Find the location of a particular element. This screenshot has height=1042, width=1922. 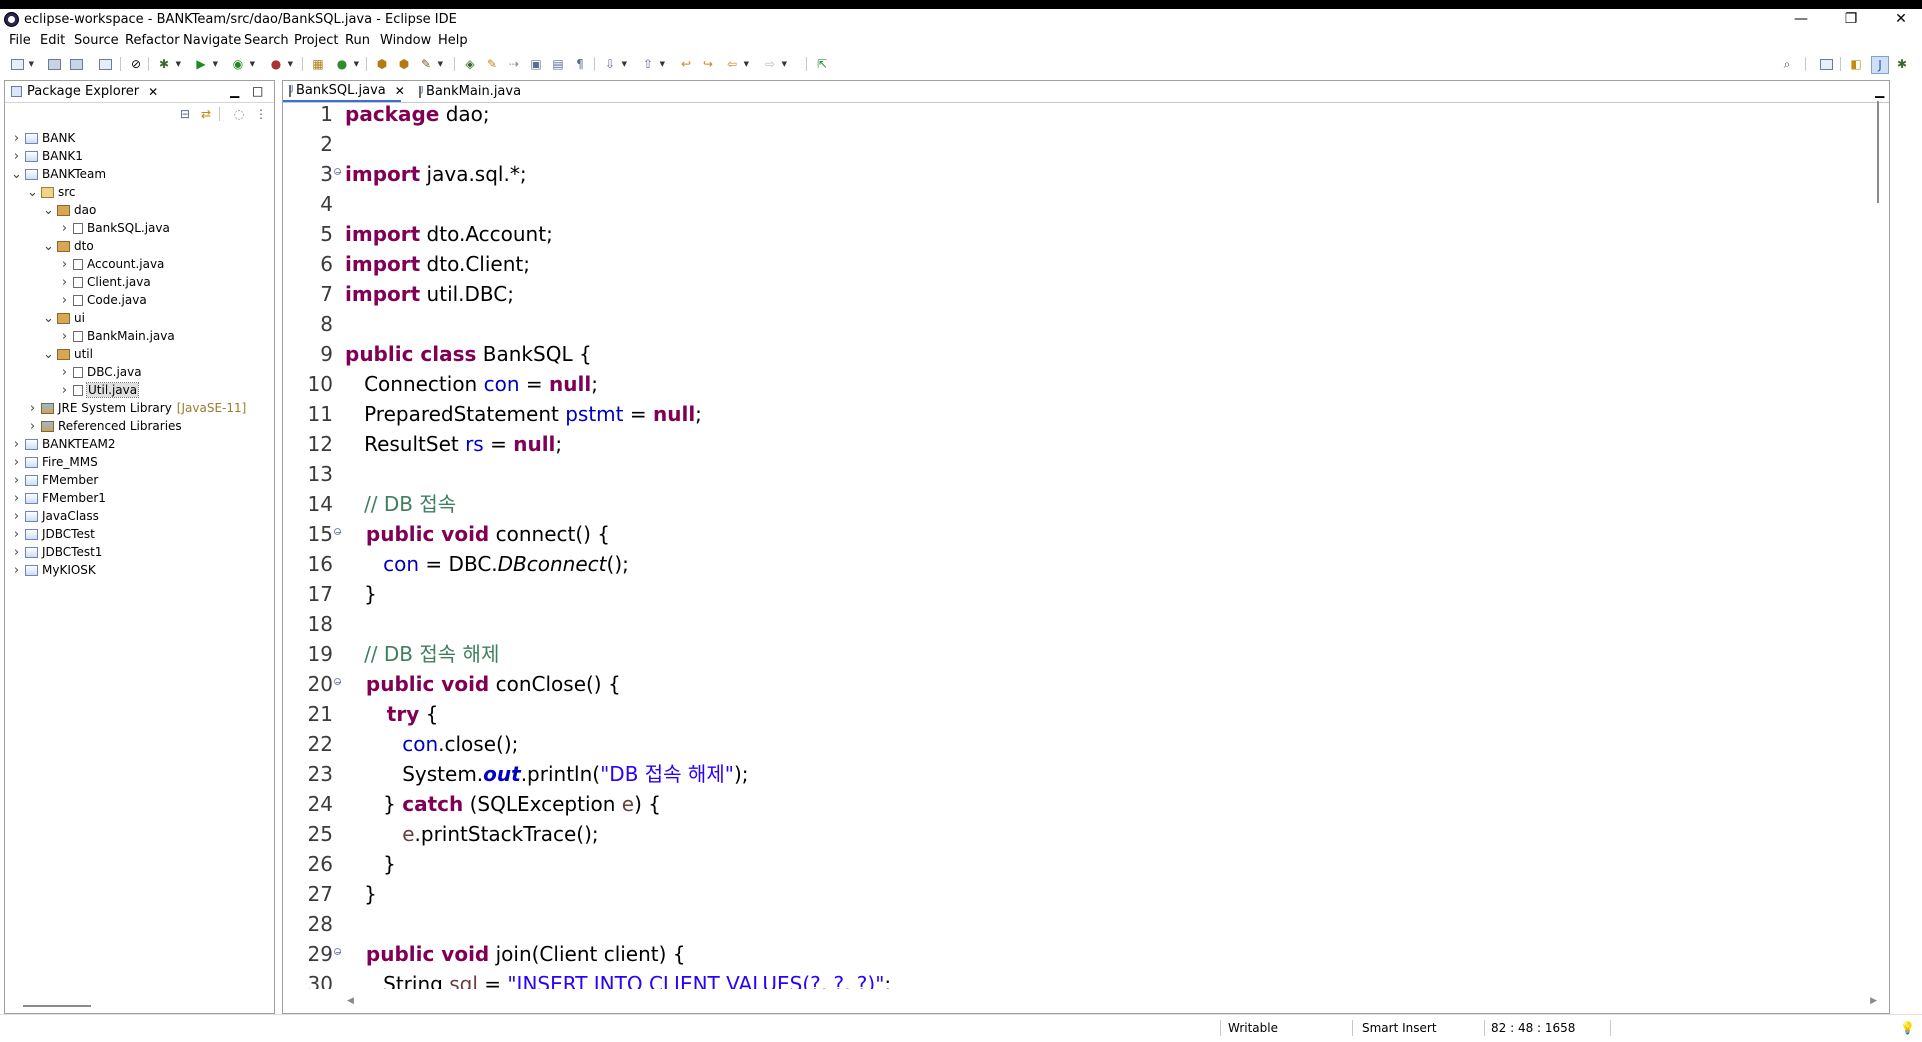

code-line: 1 package dao; is located at coordinates (1083, 116).